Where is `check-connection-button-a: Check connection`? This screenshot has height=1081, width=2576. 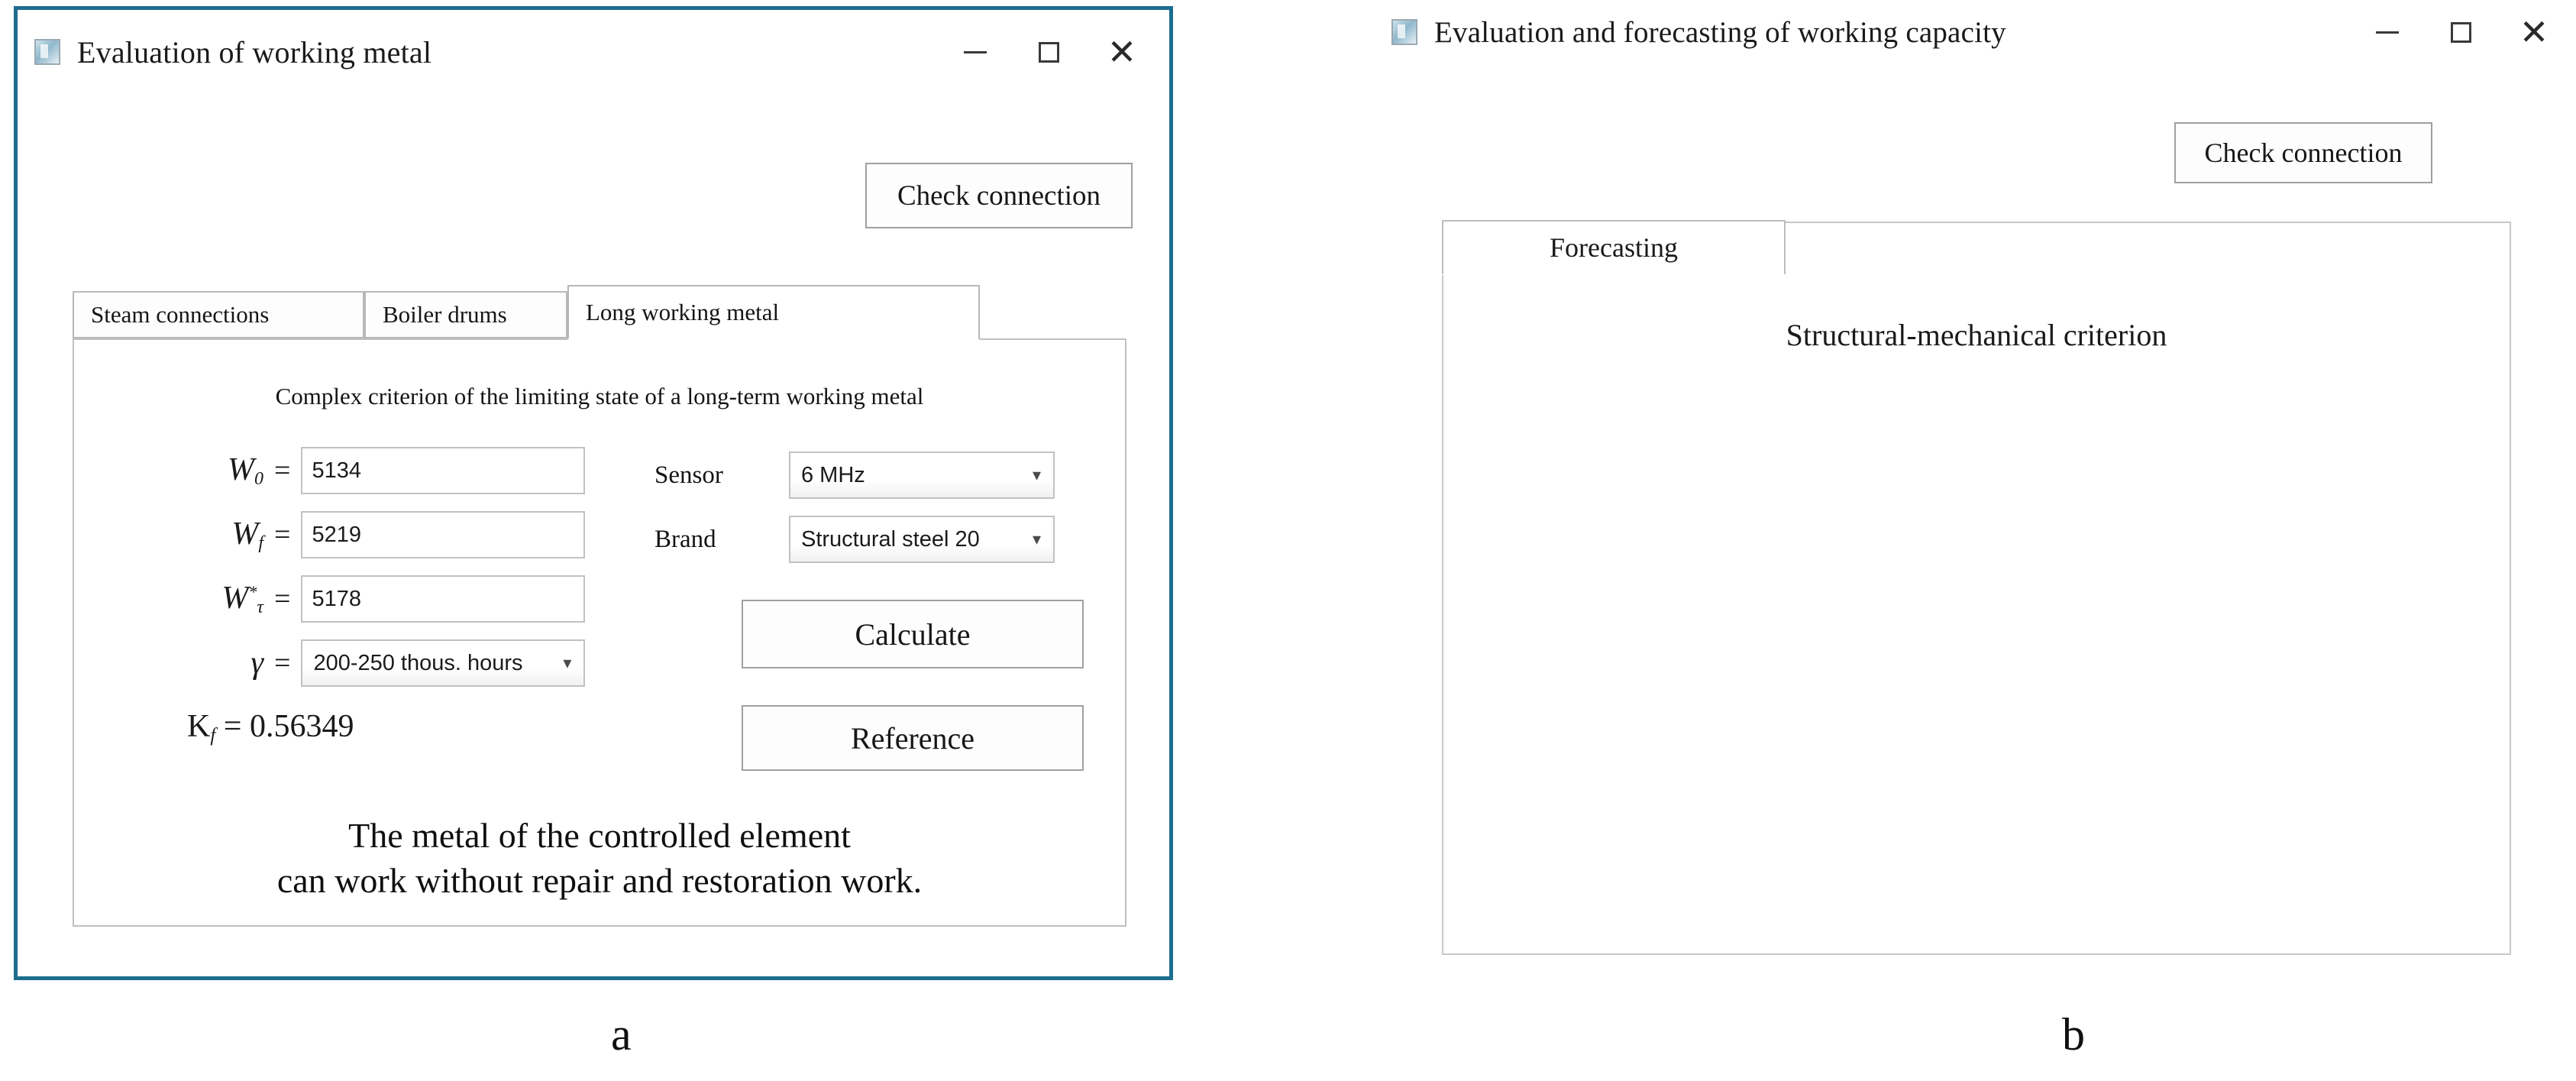
check-connection-button-a: Check connection is located at coordinates (999, 196).